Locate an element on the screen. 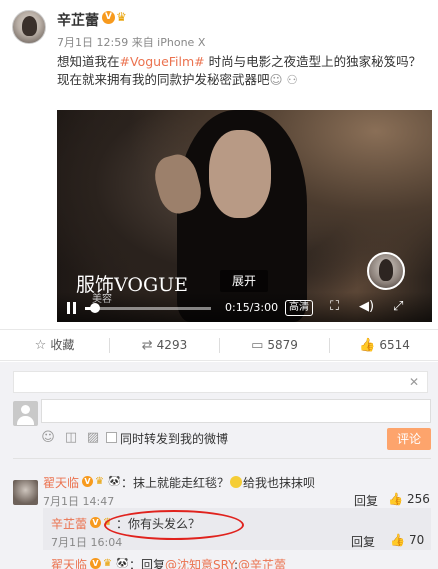 The width and height of the screenshot is (438, 569). comment-text: ：回复@沈知意SRY:@辛芷蕾 is located at coordinates (207, 562).